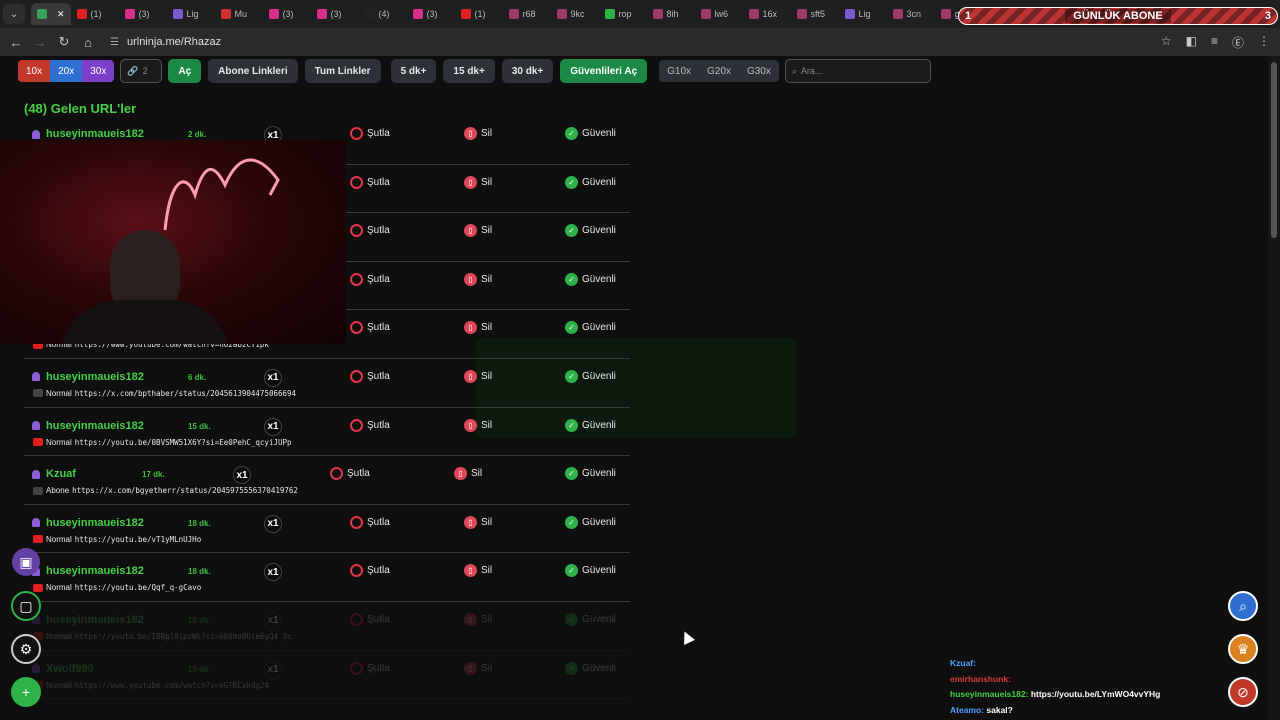 This screenshot has height=720, width=1280. Describe the element at coordinates (815, 14) in the screenshot. I see `browser-tab: sft5` at that location.